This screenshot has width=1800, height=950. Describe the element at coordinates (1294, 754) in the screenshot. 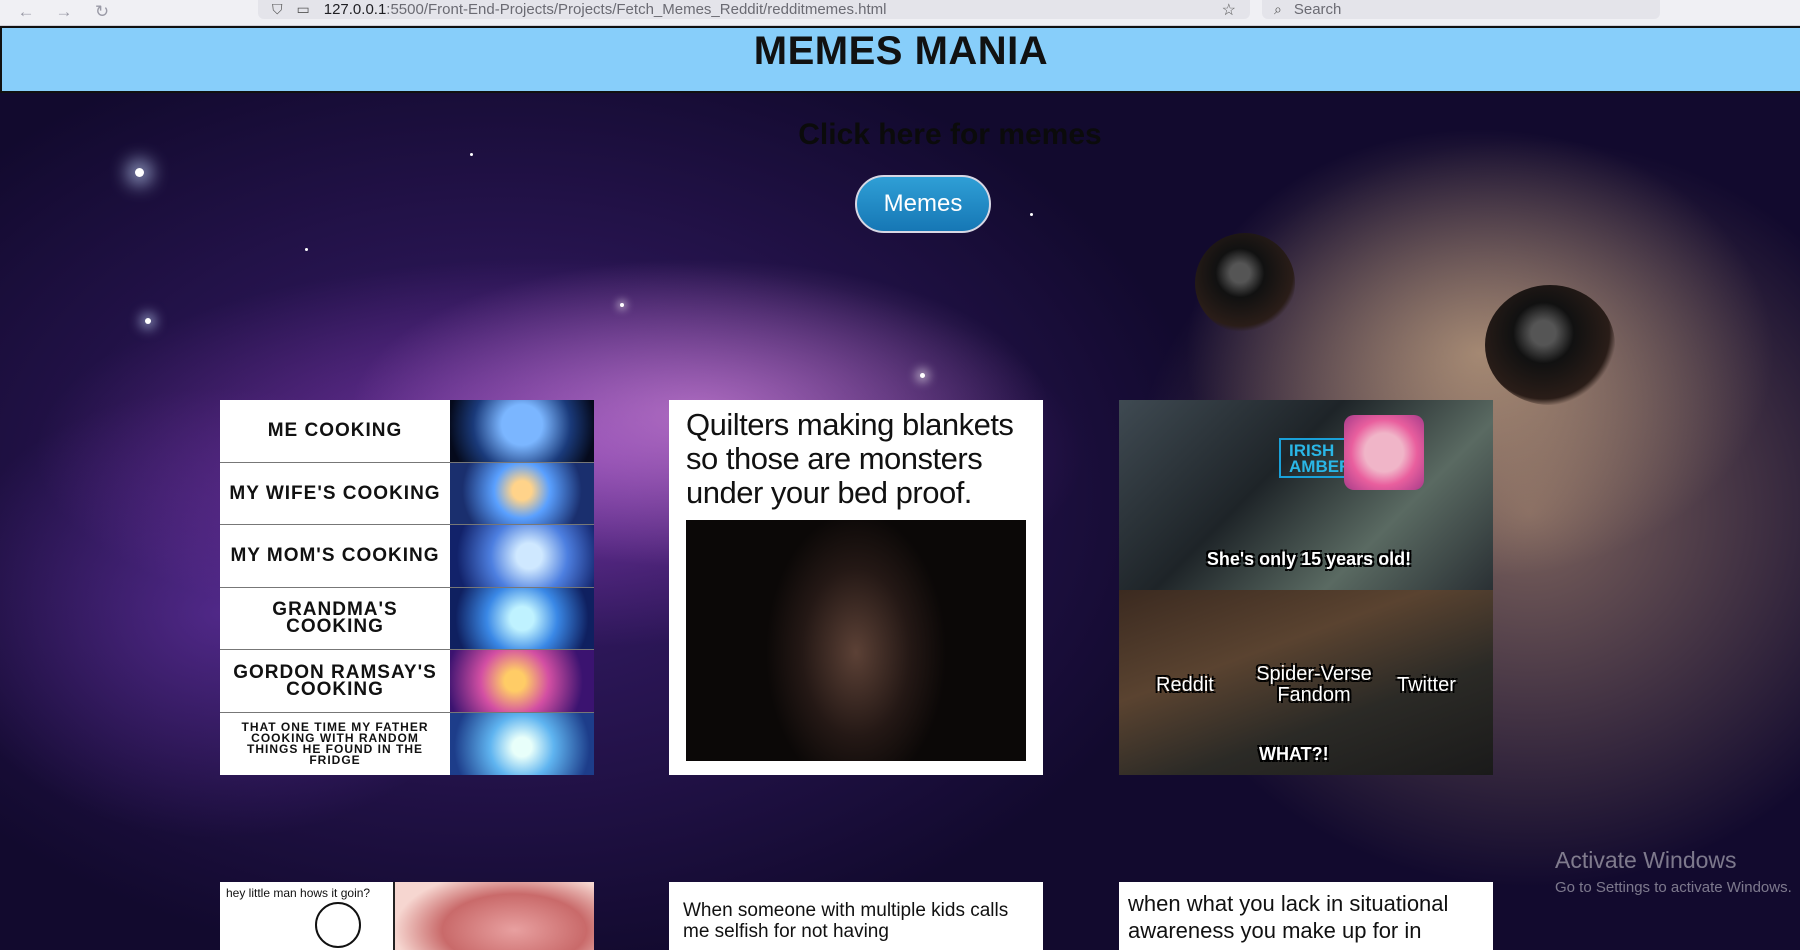

I see `meme-caption: WHAT?!` at that location.